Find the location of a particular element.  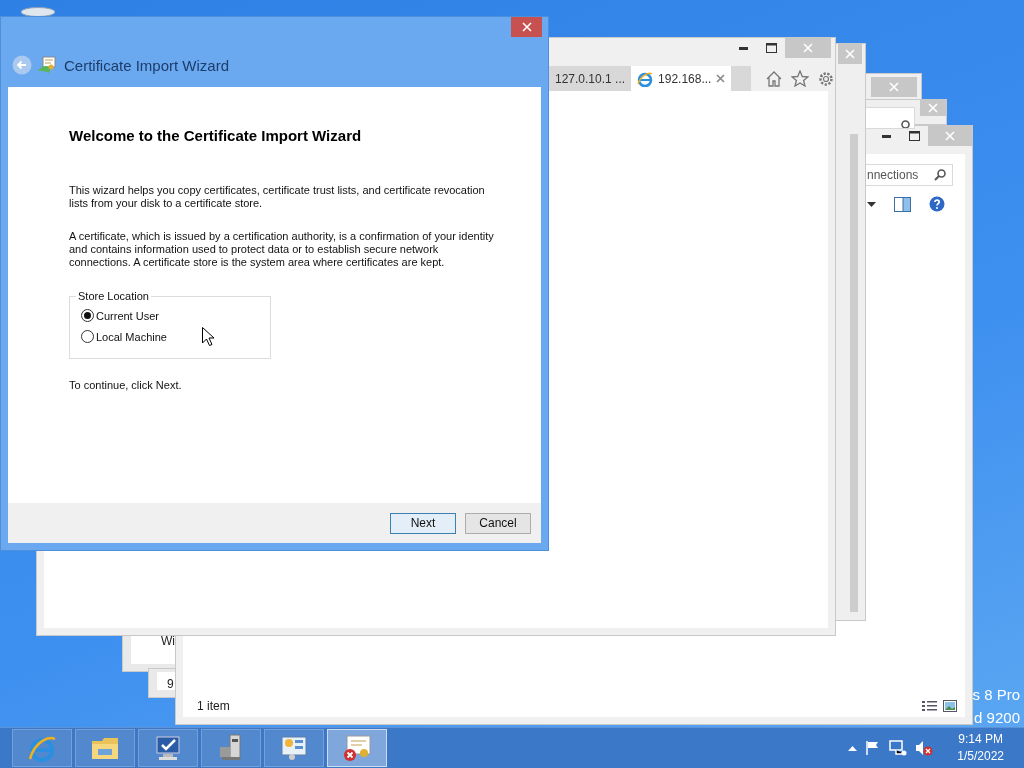

instruction-text: To continue, click Next. is located at coordinates (126, 385).